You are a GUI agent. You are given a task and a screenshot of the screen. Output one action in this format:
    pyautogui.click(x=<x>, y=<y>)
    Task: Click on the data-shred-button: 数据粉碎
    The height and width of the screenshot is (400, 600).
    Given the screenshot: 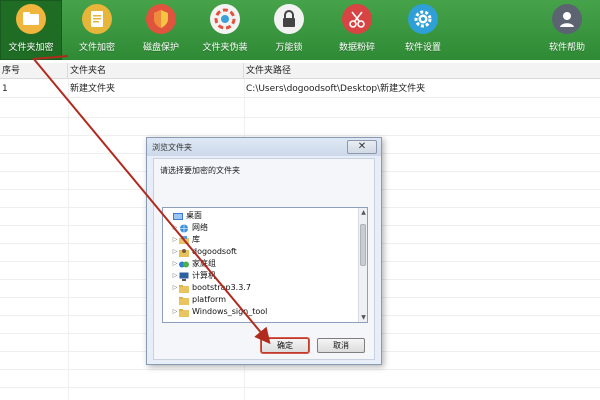 What is the action you would take?
    pyautogui.click(x=357, y=30)
    